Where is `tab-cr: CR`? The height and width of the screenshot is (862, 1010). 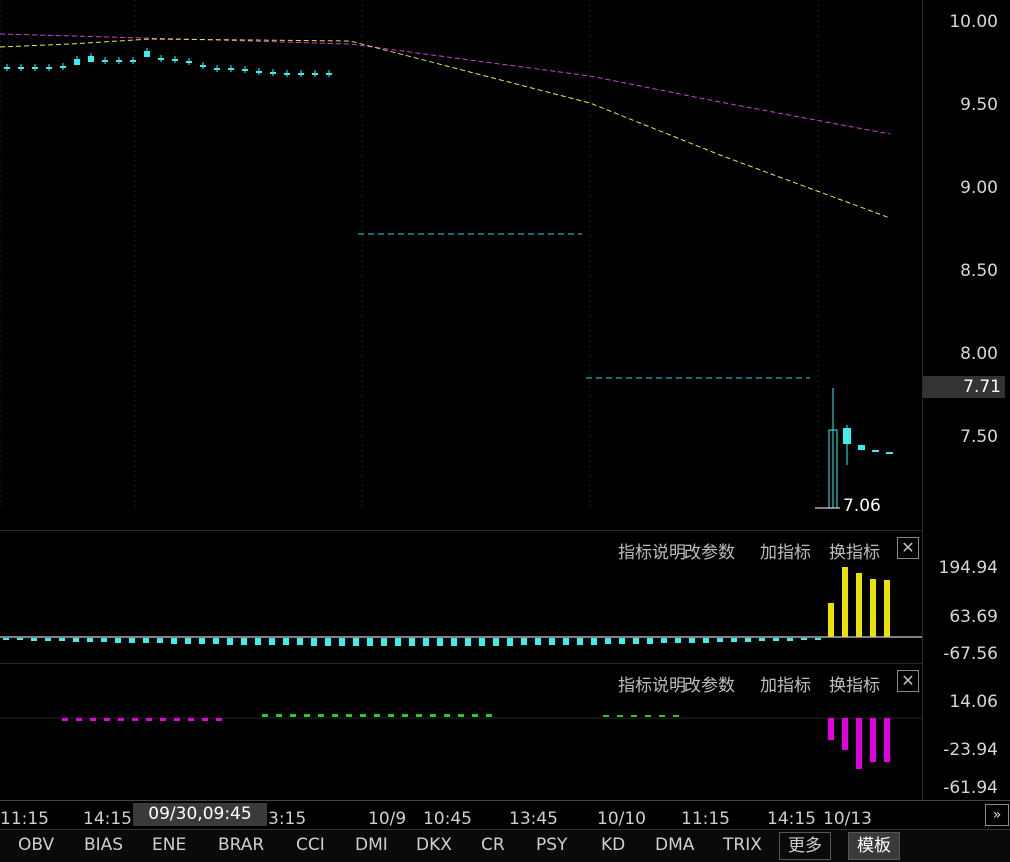 tab-cr: CR is located at coordinates (493, 845).